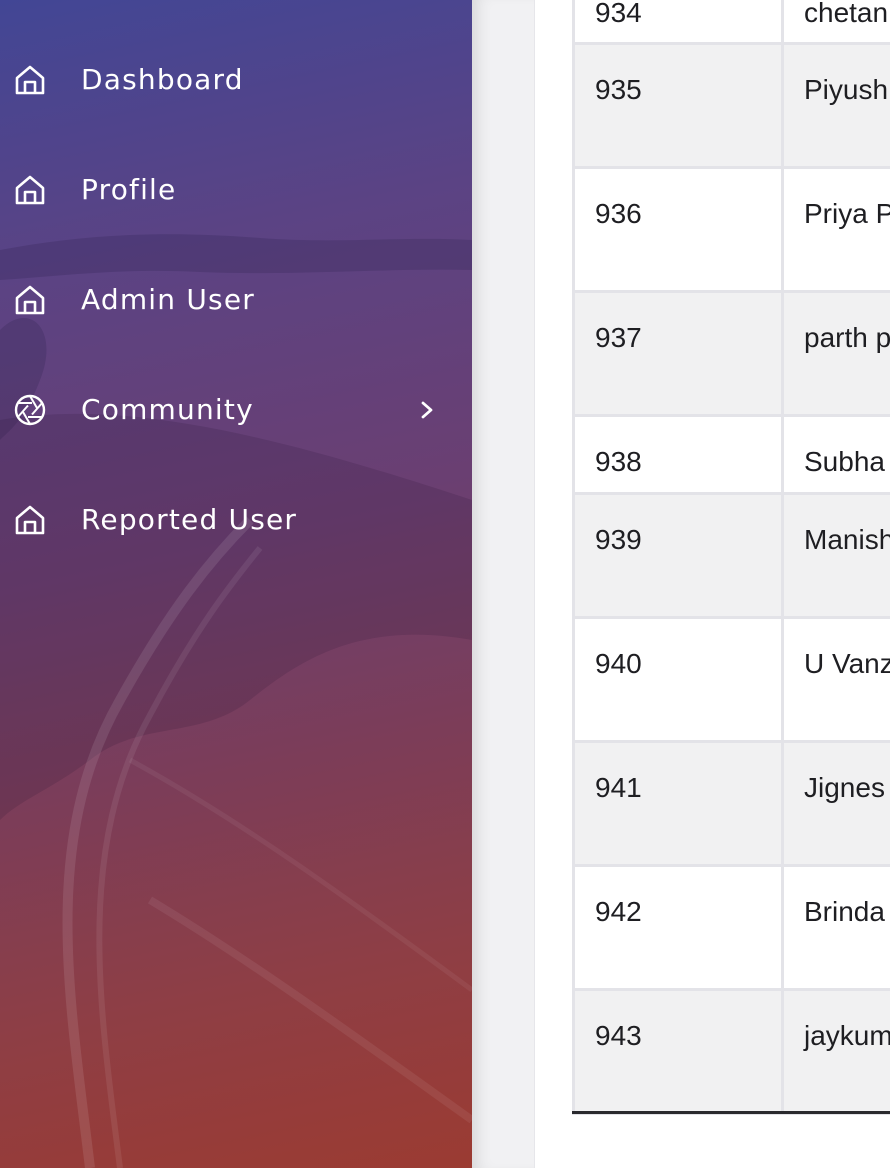 The width and height of the screenshot is (890, 1168). Describe the element at coordinates (678, 803) in the screenshot. I see `cell-id: 941` at that location.